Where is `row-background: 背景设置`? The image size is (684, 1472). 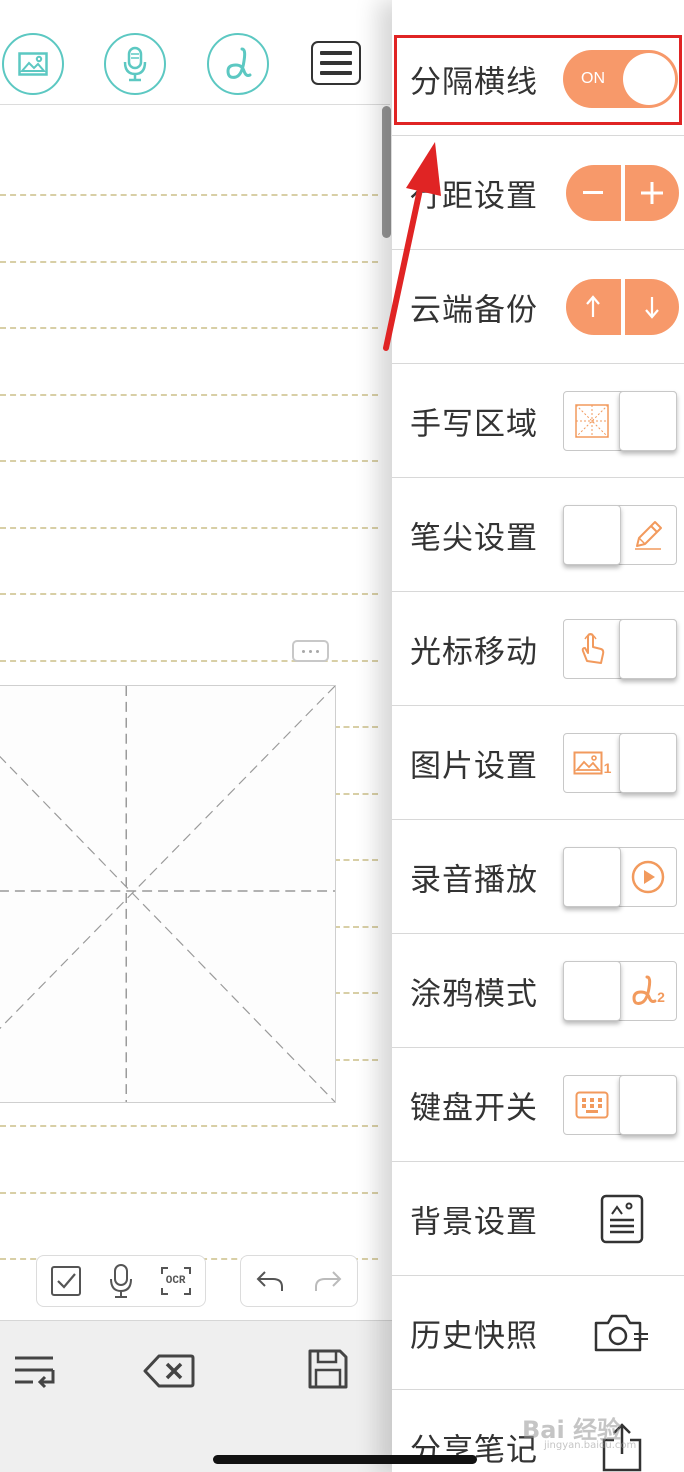 row-background: 背景设置 is located at coordinates (538, 1219).